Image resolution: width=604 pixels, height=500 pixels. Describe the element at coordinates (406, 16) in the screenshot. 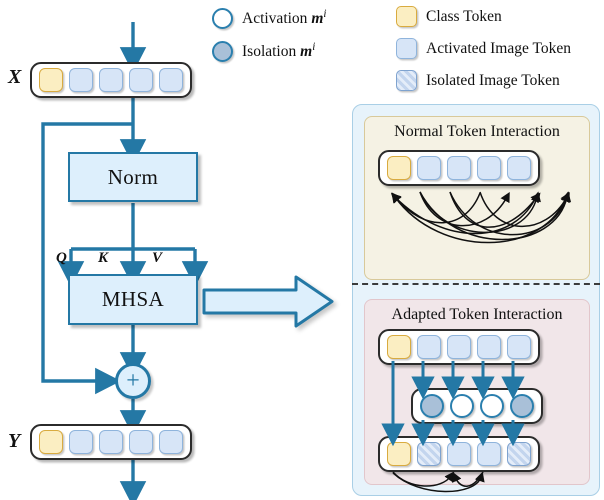

I see `yellow-square-icon` at that location.